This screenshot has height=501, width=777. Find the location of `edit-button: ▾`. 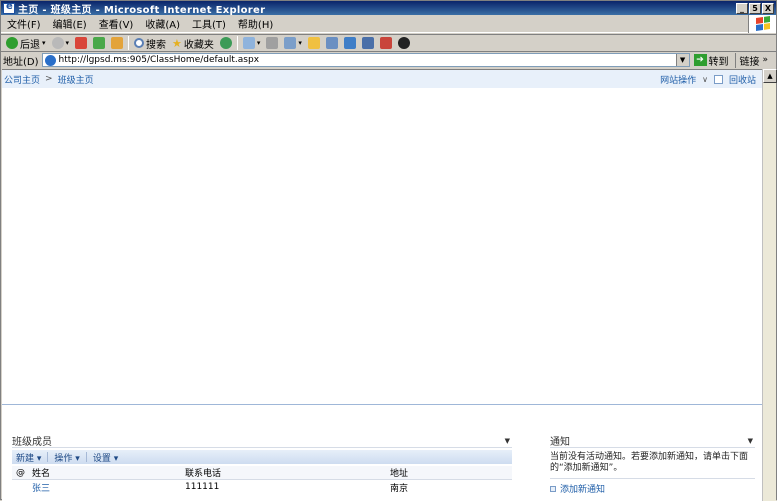

edit-button: ▾ is located at coordinates (293, 43).